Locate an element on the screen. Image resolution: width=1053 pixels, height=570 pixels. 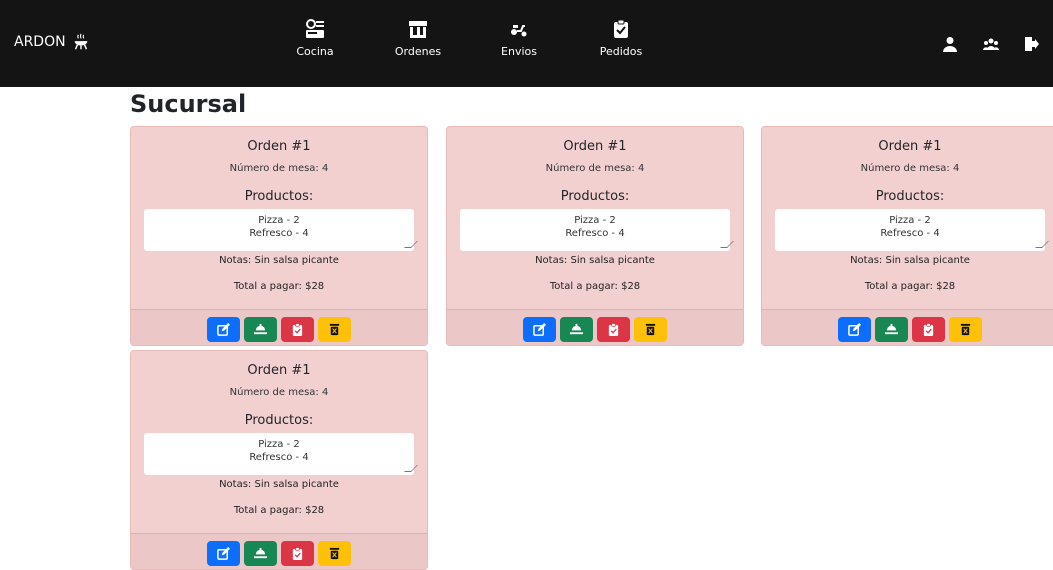
delivery-icon is located at coordinates (519, 29).